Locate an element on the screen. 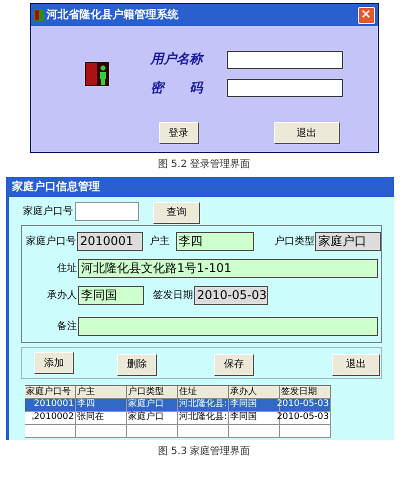  table-row: 2010002 张同在 家庭户口 河北隆化县: 李同国 2010-05-03 is located at coordinates (178, 418).